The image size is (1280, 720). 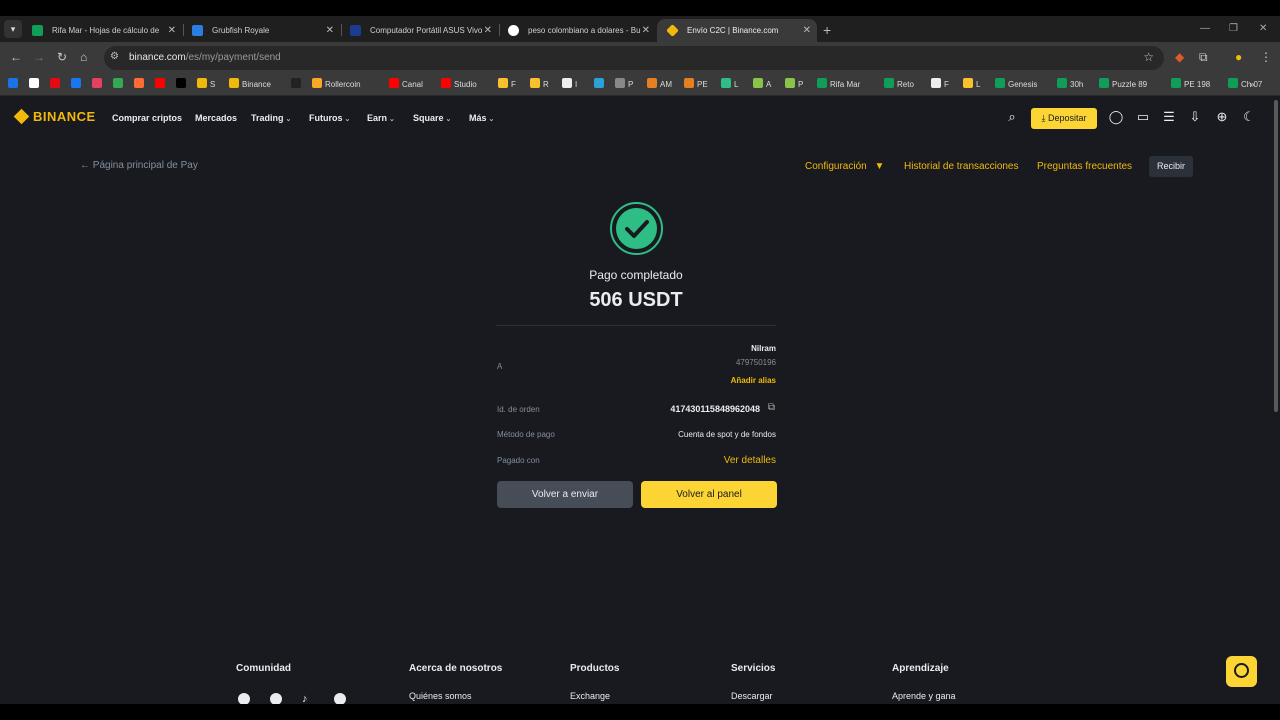 I want to click on back-to-pay-link: ← Página principal de Pay, so click(x=139, y=165).